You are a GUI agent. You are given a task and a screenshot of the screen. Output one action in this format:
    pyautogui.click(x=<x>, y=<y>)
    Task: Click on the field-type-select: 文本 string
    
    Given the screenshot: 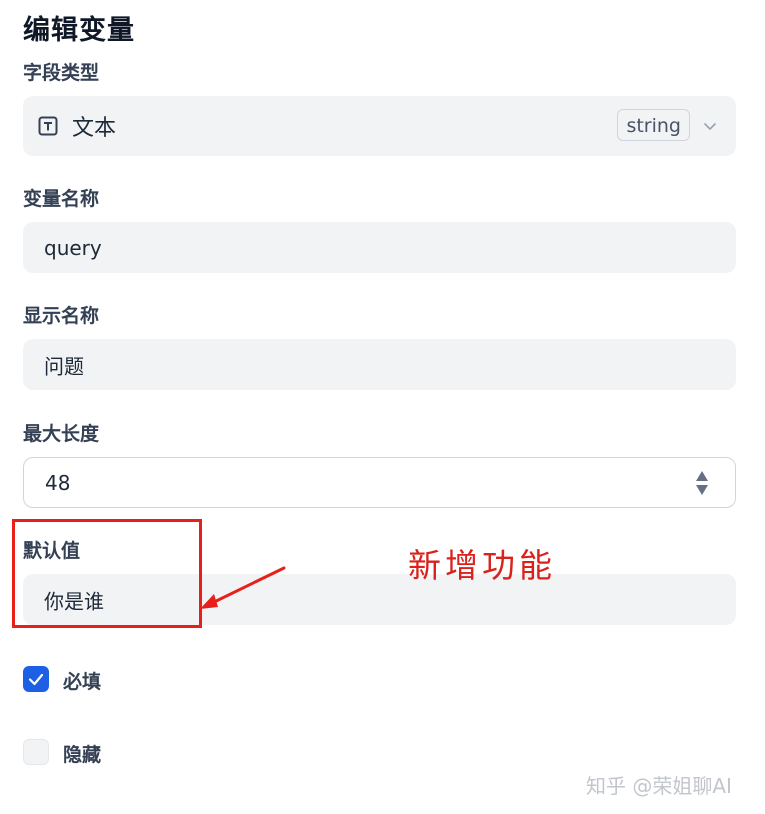 What is the action you would take?
    pyautogui.click(x=379, y=126)
    